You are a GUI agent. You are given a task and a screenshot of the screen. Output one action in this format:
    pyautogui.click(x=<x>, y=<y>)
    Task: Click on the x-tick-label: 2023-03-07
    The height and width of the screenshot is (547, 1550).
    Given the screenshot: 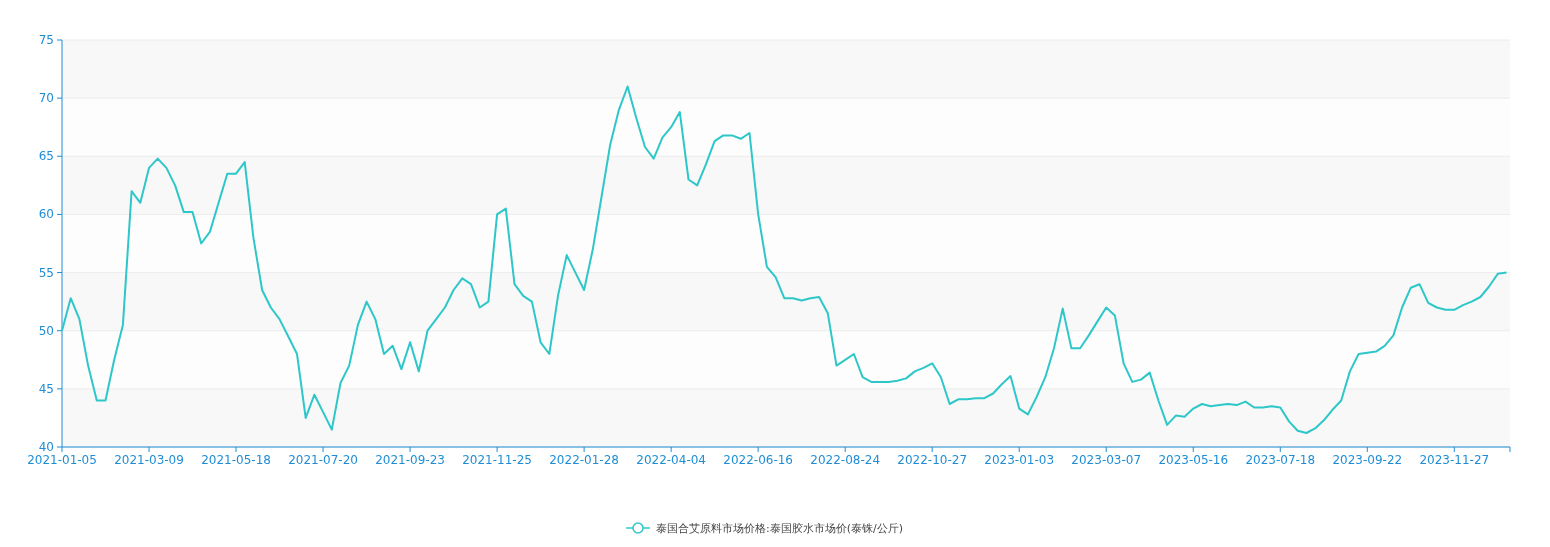 What is the action you would take?
    pyautogui.click(x=1106, y=460)
    